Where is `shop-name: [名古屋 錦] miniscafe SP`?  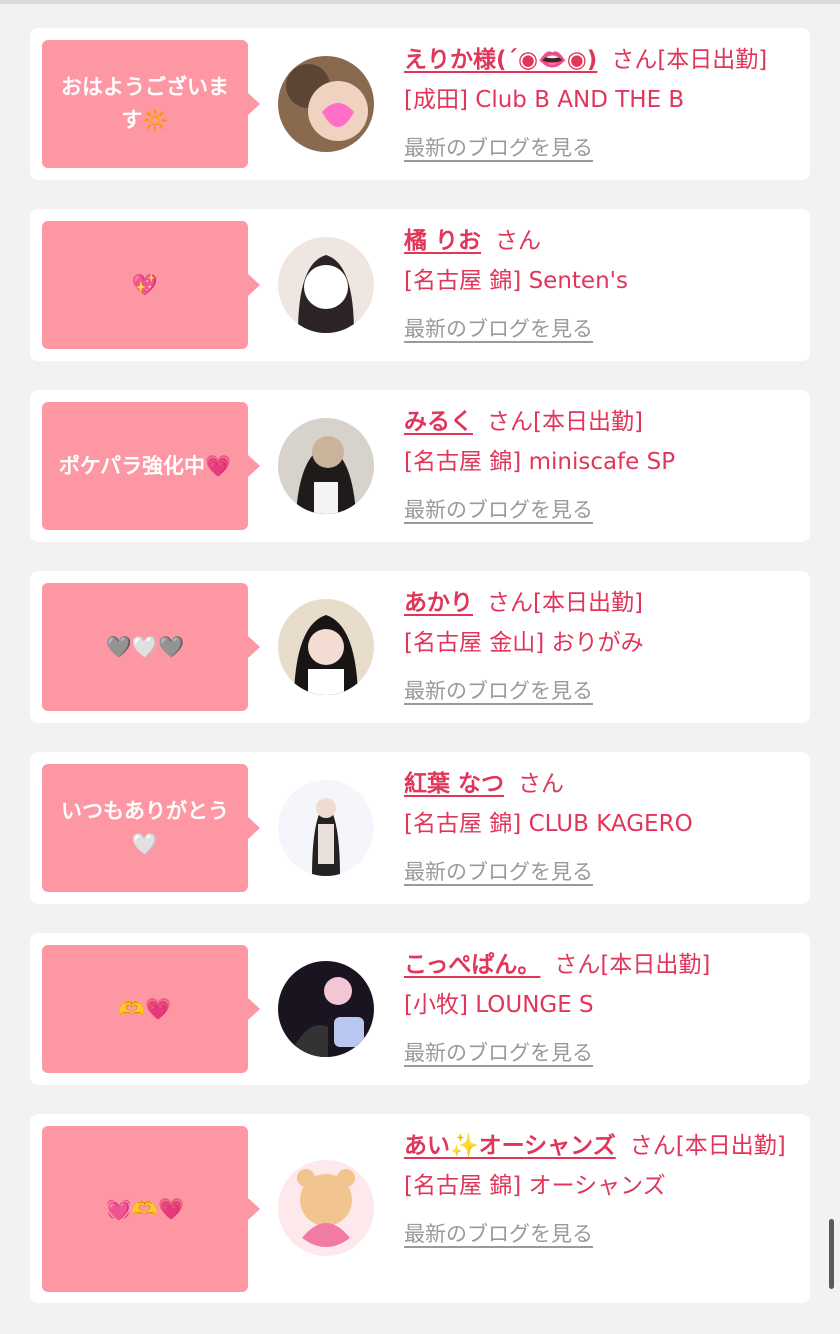
shop-name: [名古屋 錦] miniscafe SP is located at coordinates (540, 462).